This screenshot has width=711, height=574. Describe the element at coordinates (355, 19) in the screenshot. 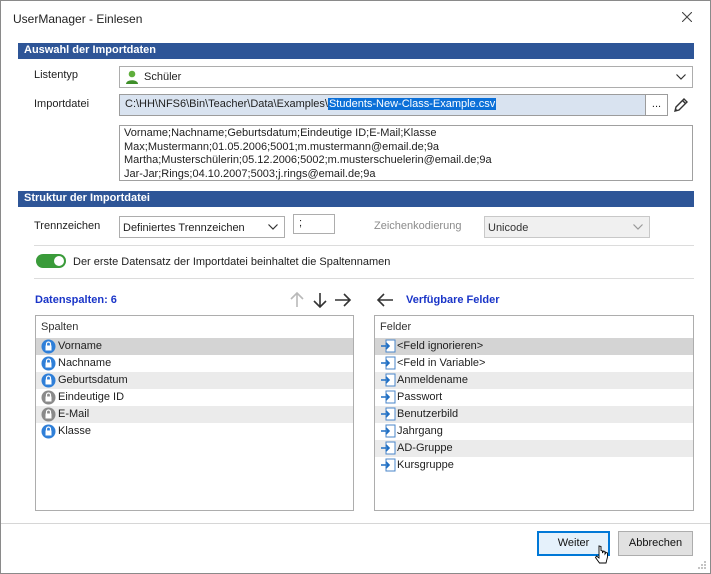

I see `title-bar: UserManager - Einlesen` at that location.